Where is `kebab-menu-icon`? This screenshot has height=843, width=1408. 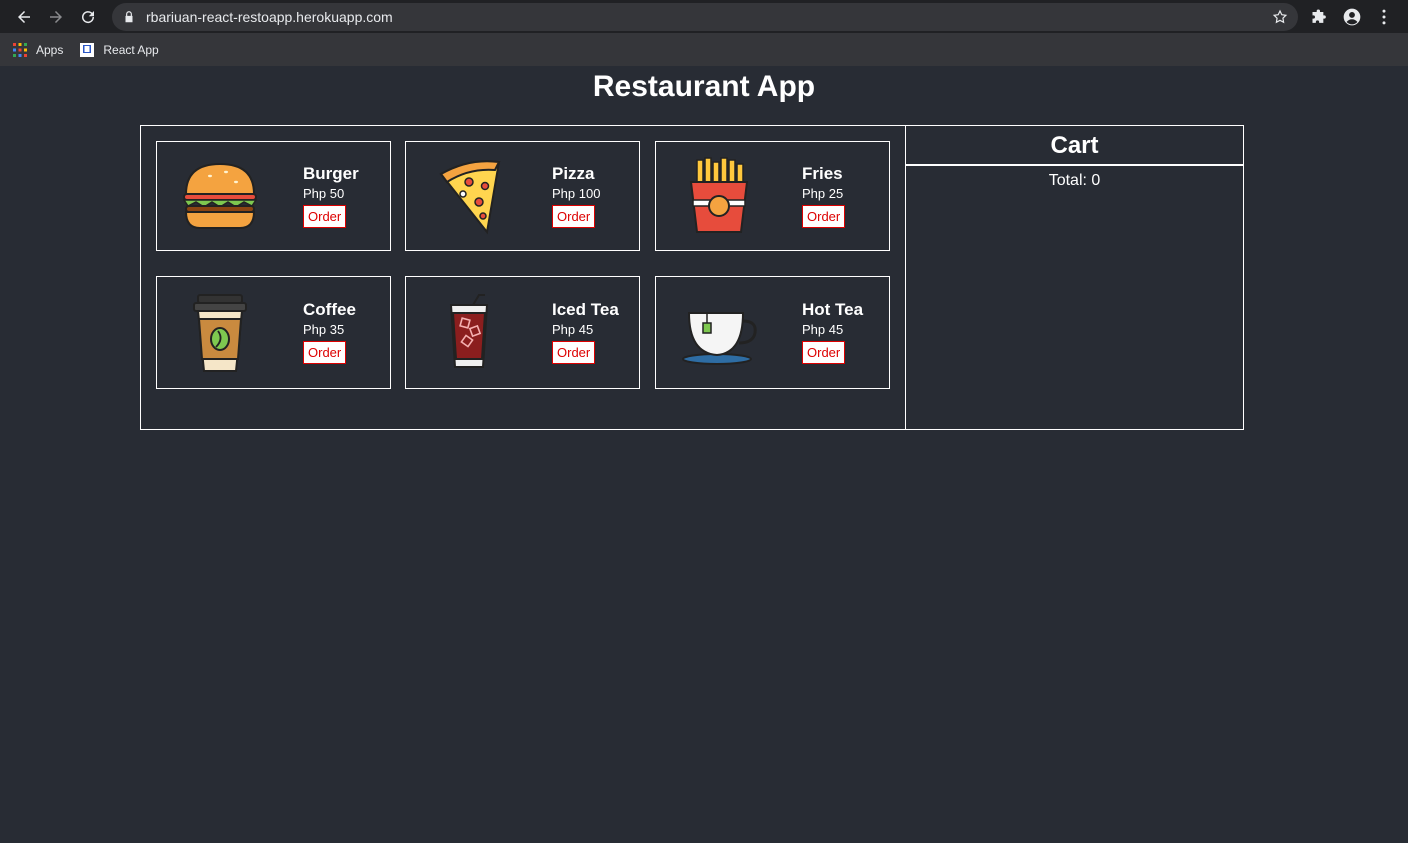
kebab-menu-icon is located at coordinates (1384, 16).